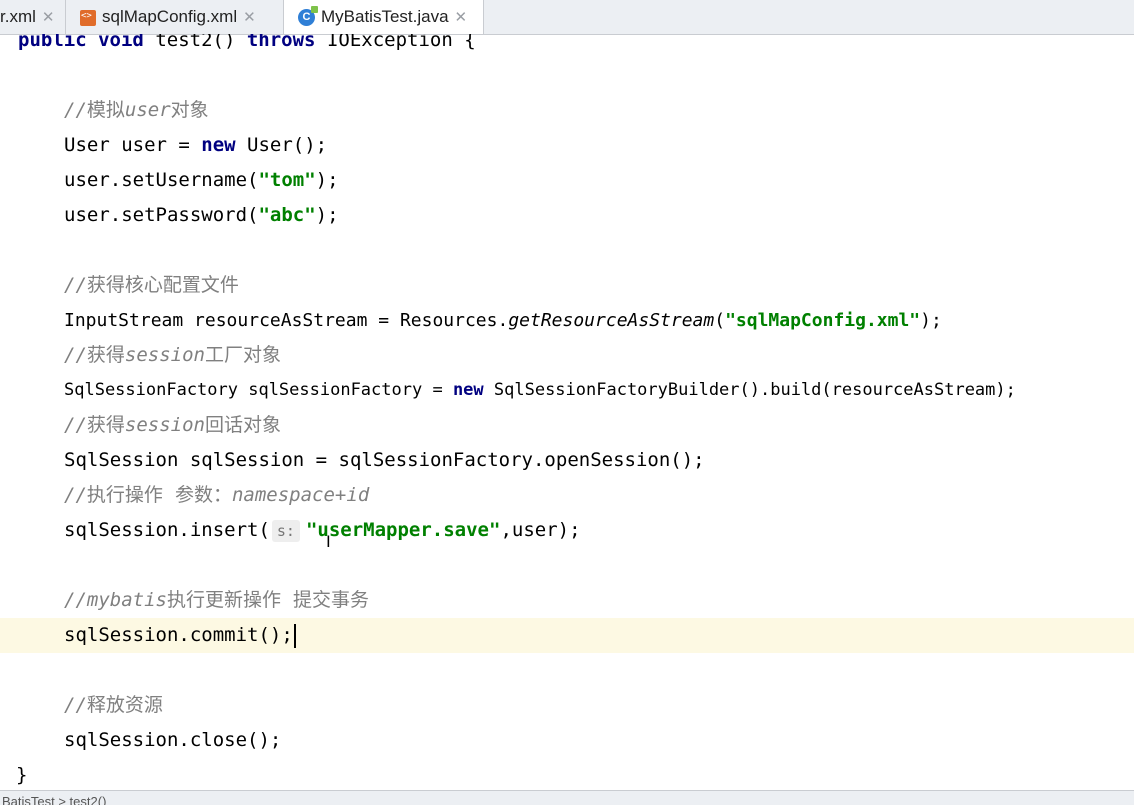  I want to click on tab-mybatistest-java: C MyBatisTest.java ✕, so click(384, 17).